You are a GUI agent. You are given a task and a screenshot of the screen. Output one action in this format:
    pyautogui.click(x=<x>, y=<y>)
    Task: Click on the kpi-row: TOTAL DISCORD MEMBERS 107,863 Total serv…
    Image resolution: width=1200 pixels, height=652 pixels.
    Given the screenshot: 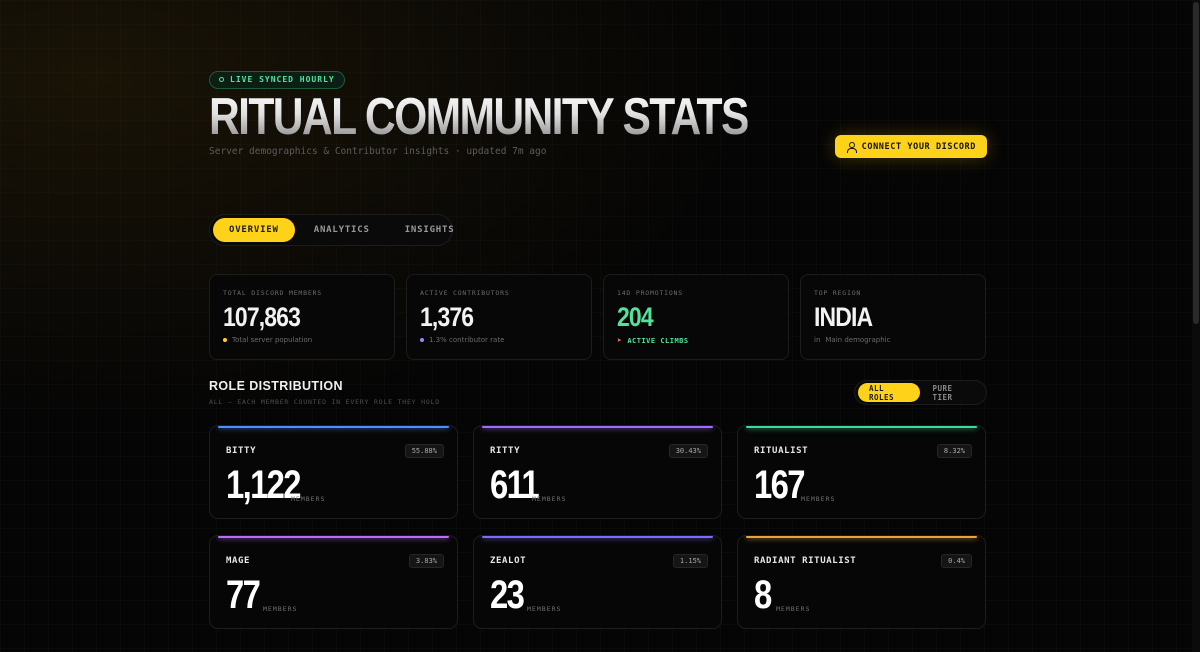 What is the action you would take?
    pyautogui.click(x=598, y=317)
    